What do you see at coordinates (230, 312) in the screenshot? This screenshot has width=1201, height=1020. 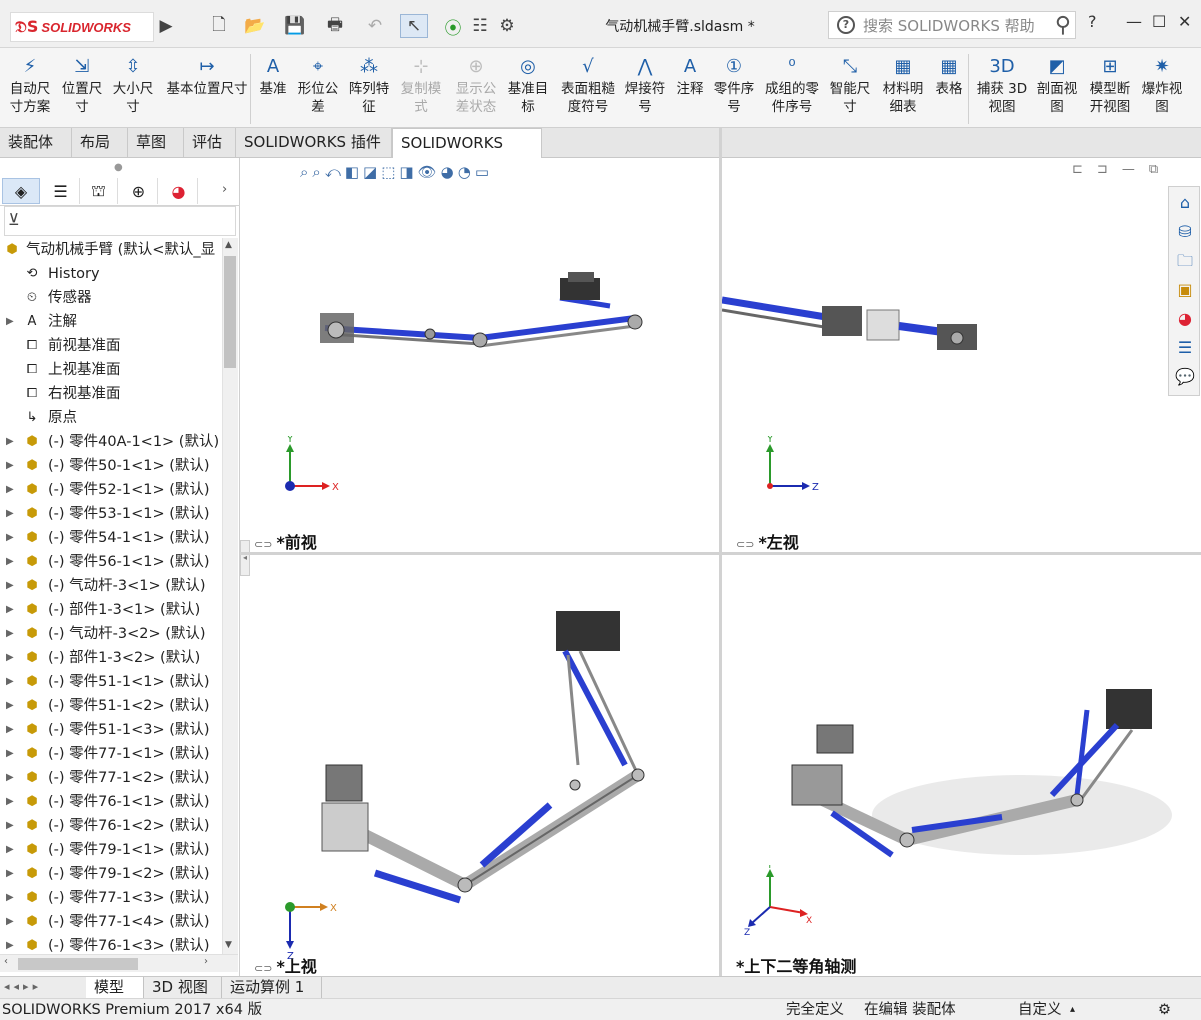 I see `tree-scroll-thumb` at bounding box center [230, 312].